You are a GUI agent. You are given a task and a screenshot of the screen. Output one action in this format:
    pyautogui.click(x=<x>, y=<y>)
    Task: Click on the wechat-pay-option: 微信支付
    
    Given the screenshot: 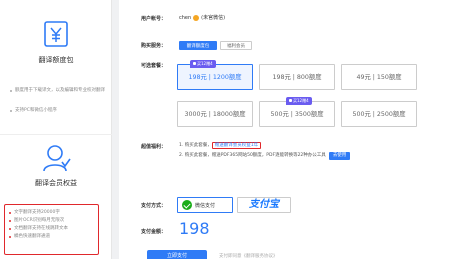 What is the action you would take?
    pyautogui.click(x=205, y=205)
    